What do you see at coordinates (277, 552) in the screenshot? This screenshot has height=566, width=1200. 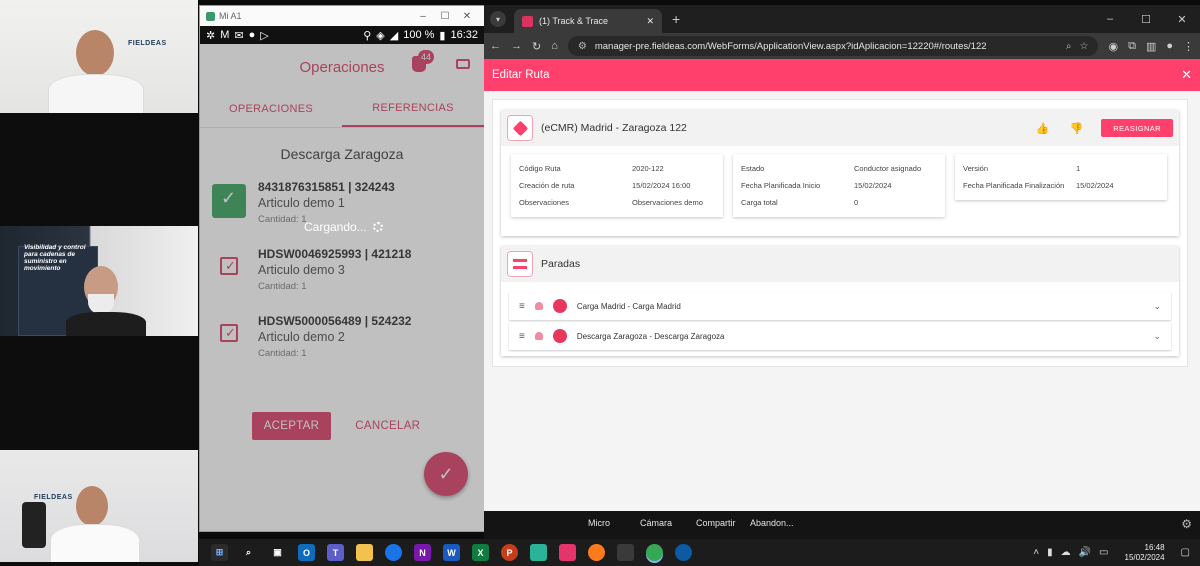 I see `task-view-icon: ▣` at bounding box center [277, 552].